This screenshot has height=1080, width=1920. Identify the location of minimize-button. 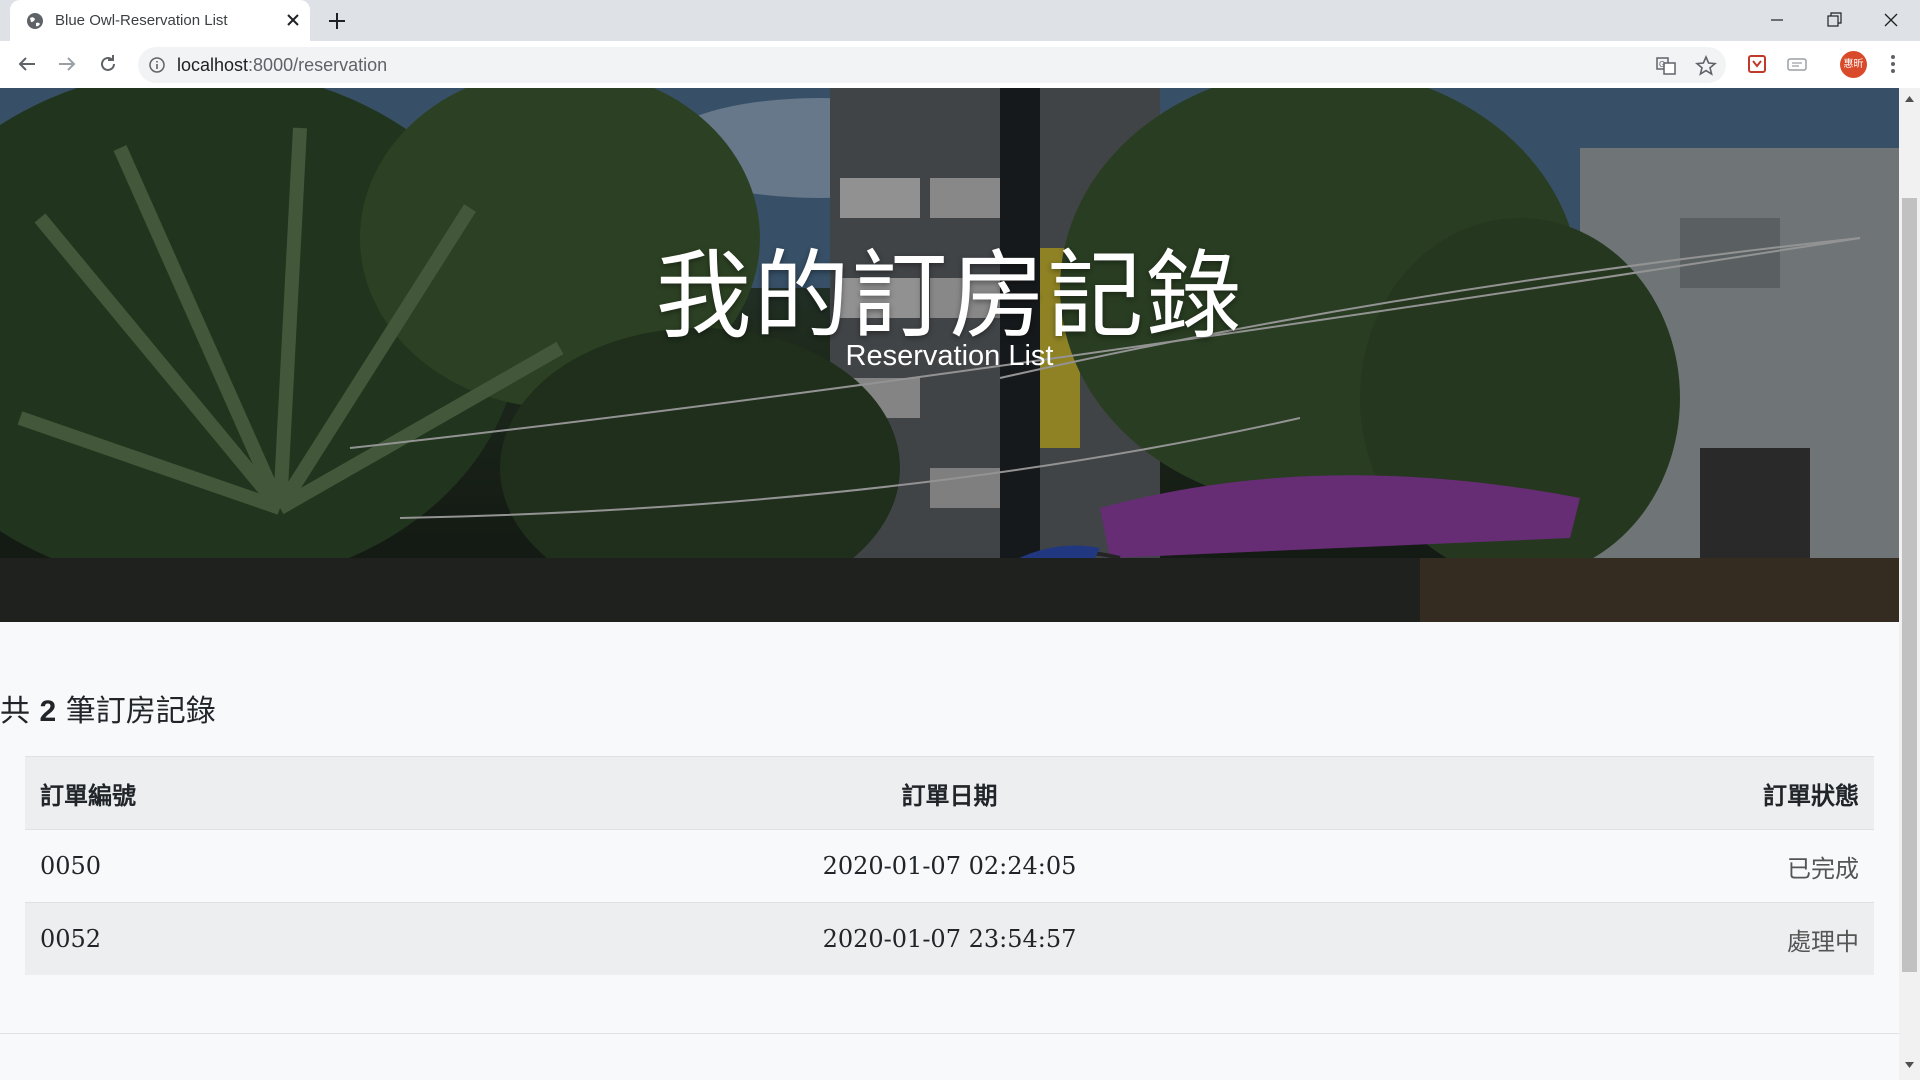
(1777, 20).